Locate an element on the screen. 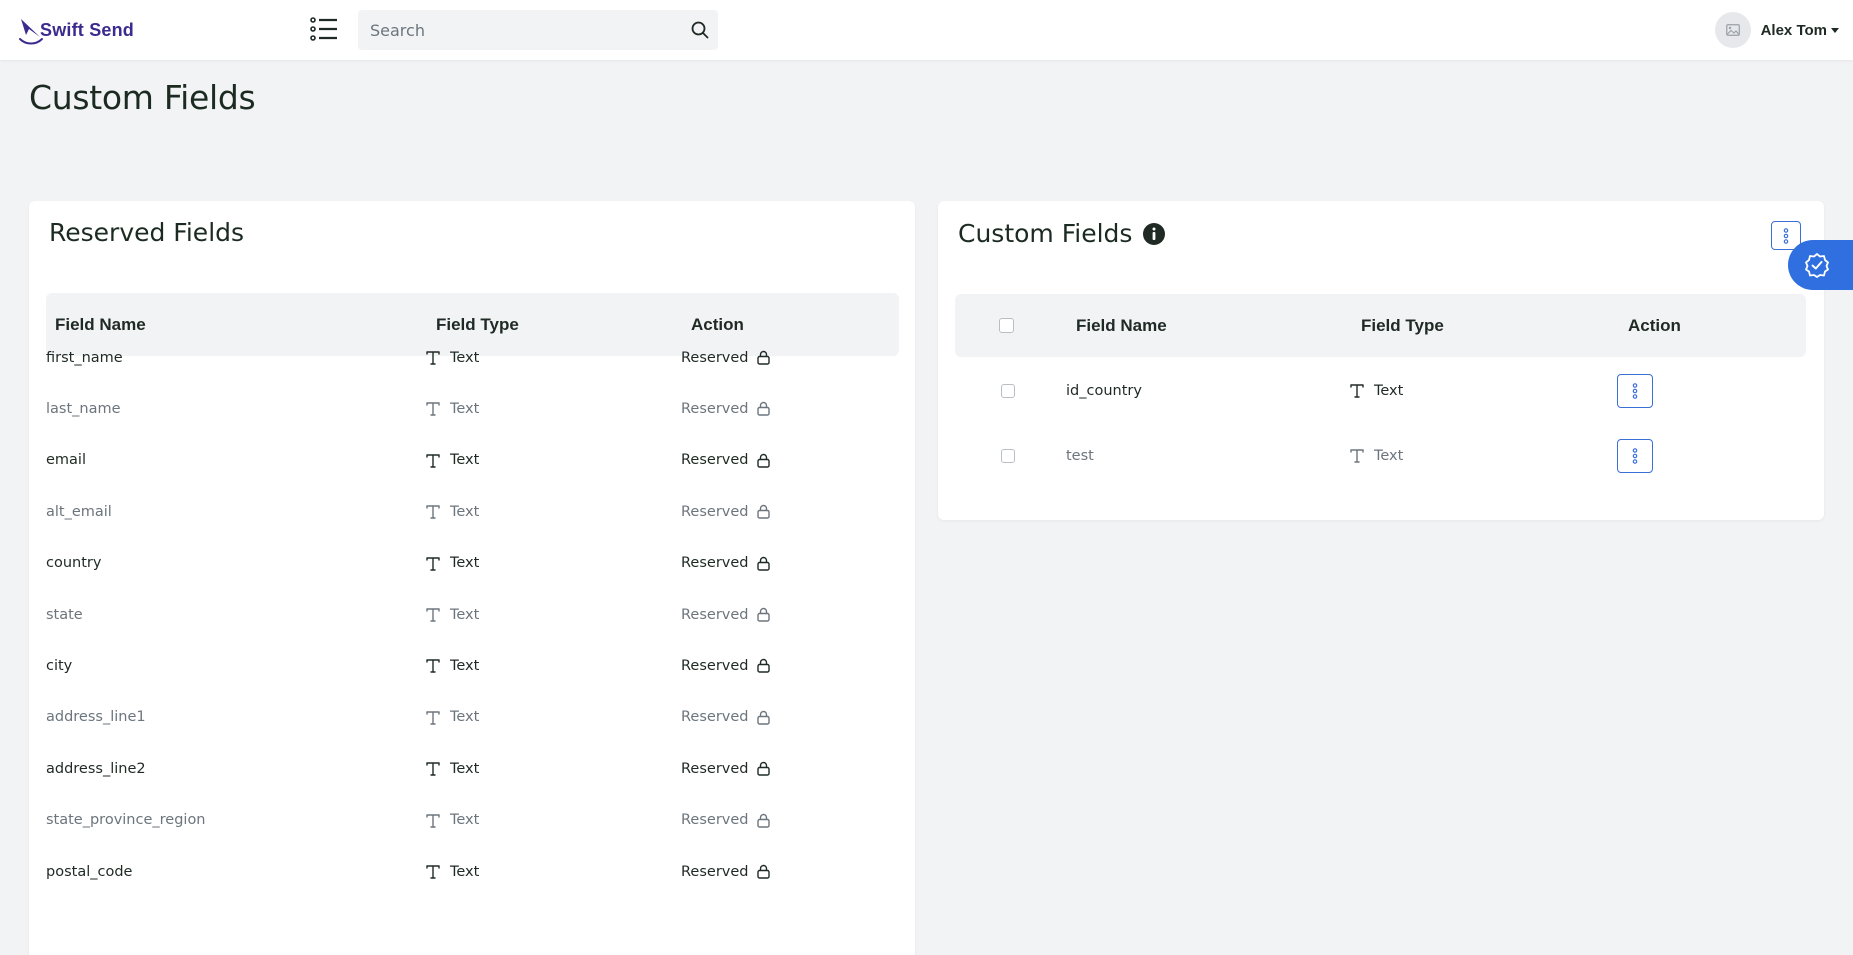 The image size is (1853, 955). table-row: state_province_region Text Reserved is located at coordinates (472, 820).